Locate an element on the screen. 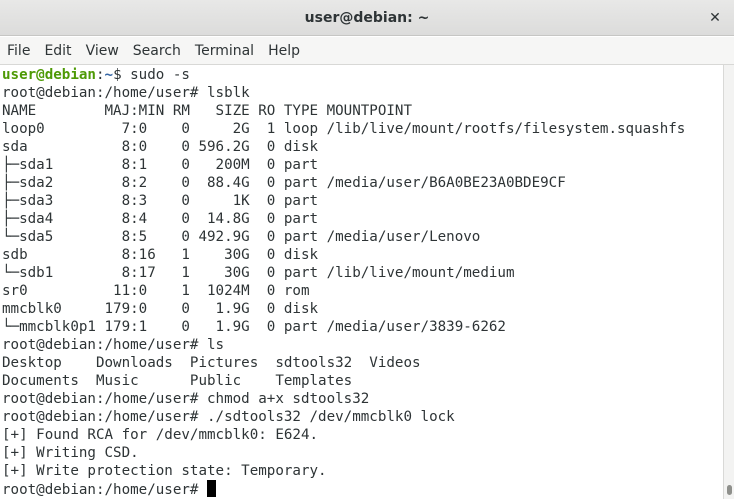 The height and width of the screenshot is (499, 734). menu-terminal: Terminal is located at coordinates (224, 51).